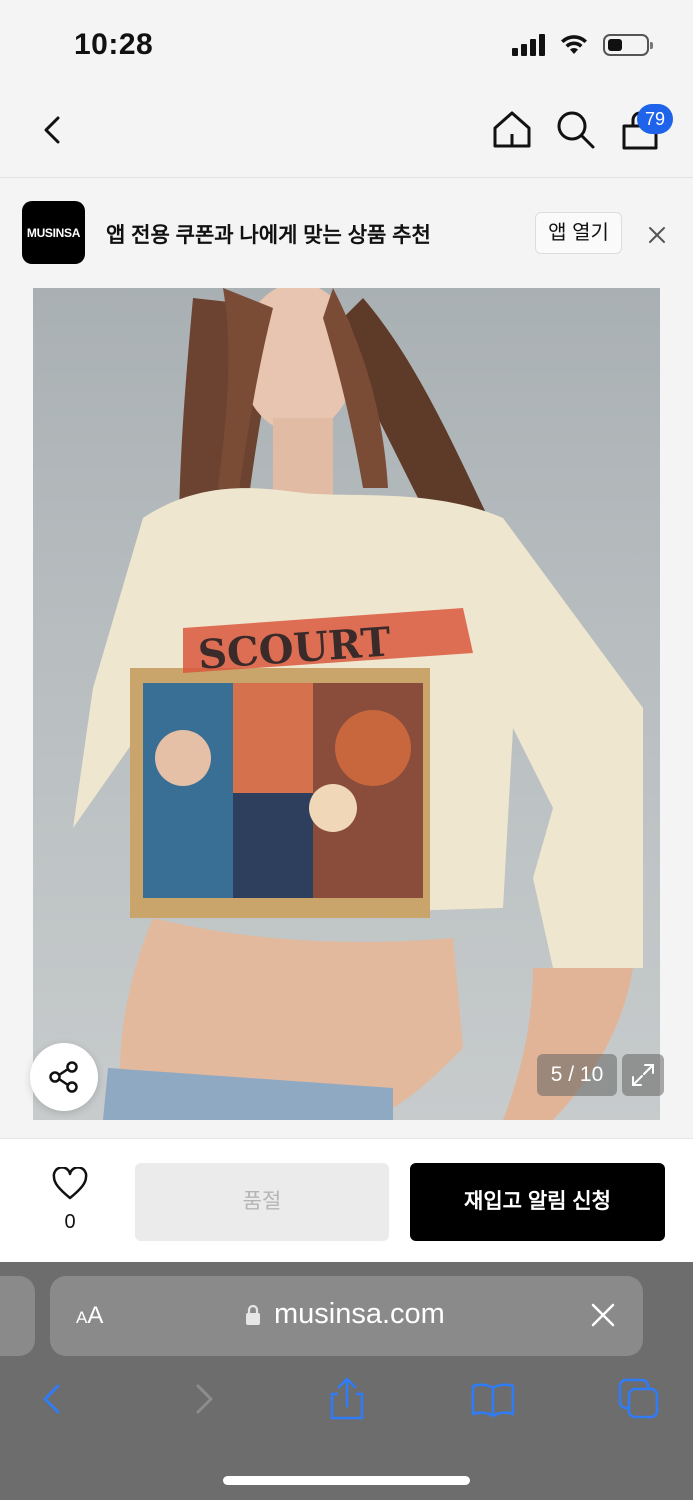 This screenshot has width=693, height=1500. What do you see at coordinates (577, 1075) in the screenshot?
I see `image-page-counter: 5 / 10` at bounding box center [577, 1075].